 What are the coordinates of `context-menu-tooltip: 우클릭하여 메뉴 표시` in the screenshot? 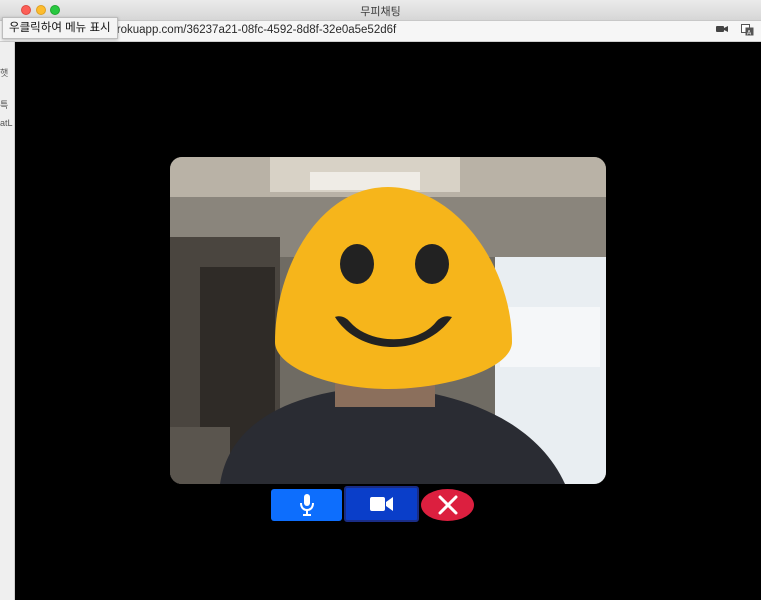 It's located at (60, 28).